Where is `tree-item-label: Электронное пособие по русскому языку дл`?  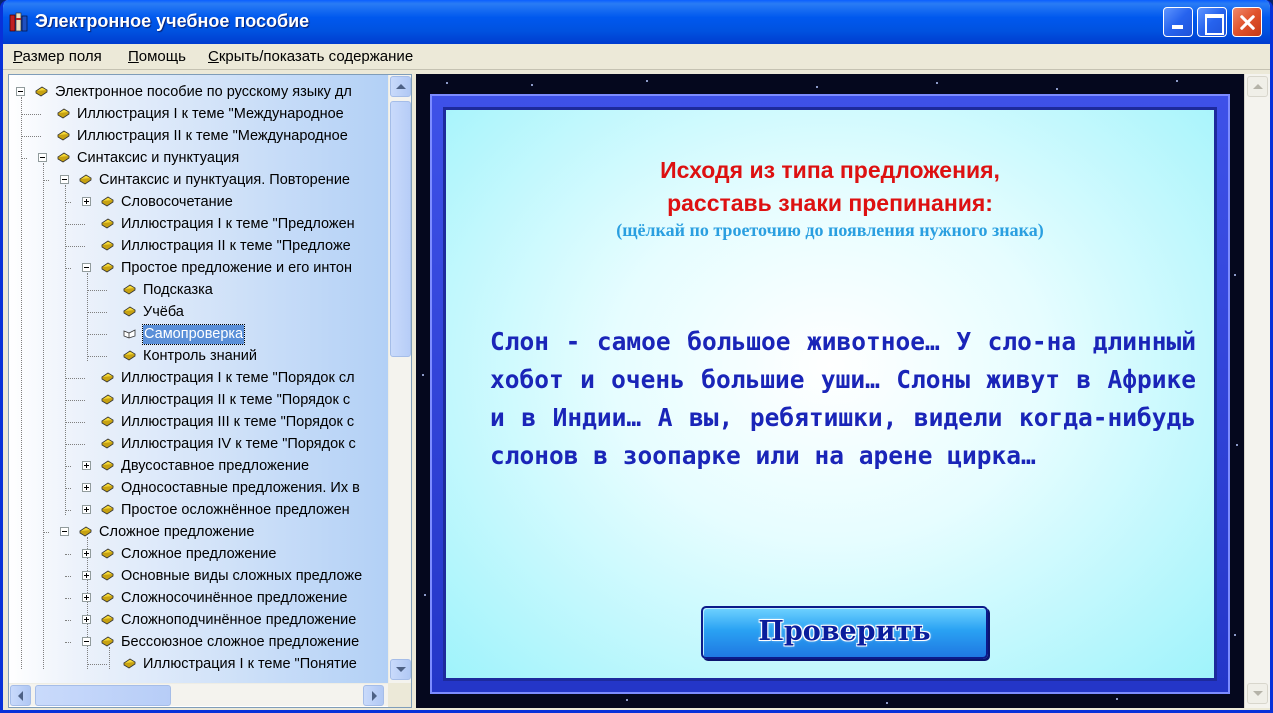 tree-item-label: Электронное пособие по русскому языку дл is located at coordinates (203, 92).